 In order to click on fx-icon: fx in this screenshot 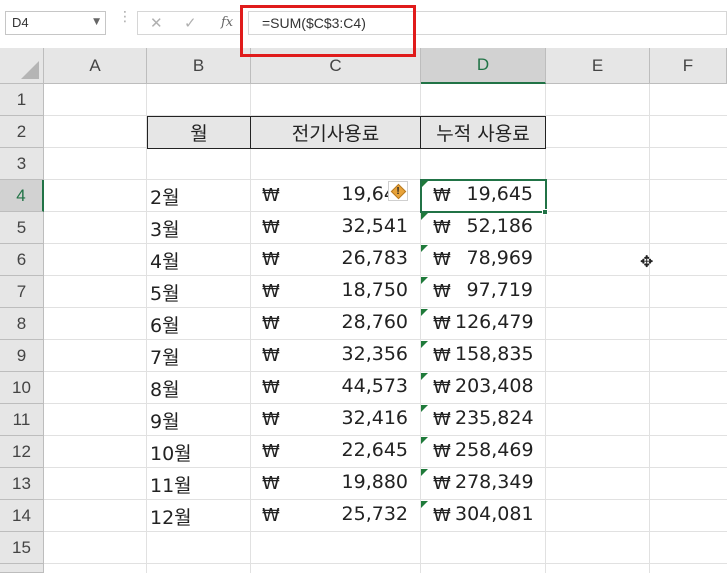, I will do `click(227, 22)`.